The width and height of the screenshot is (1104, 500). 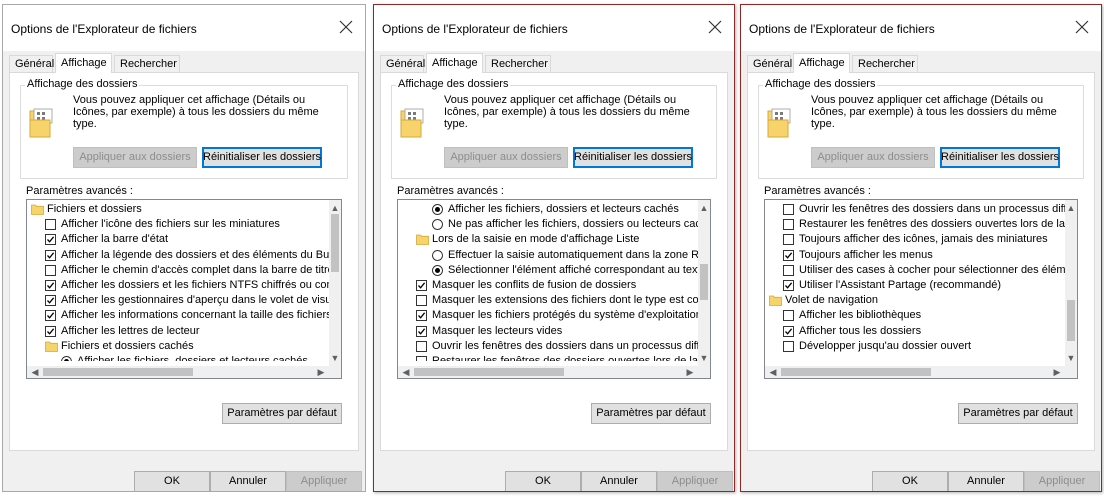 What do you see at coordinates (916, 331) in the screenshot?
I see `setting-row: Afficher tous les dossiers` at bounding box center [916, 331].